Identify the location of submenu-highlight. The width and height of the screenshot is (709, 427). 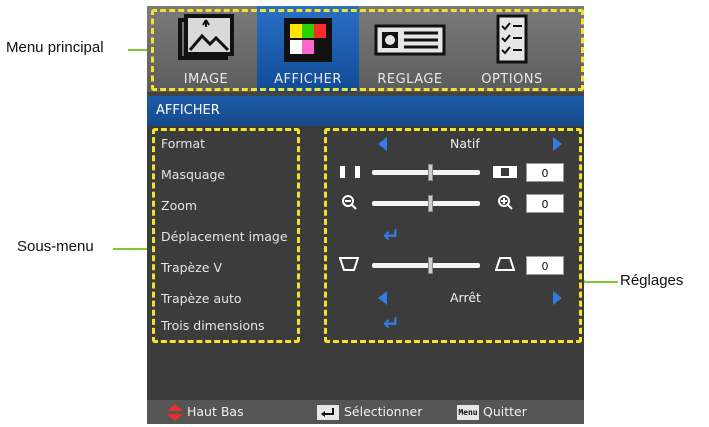
(226, 235).